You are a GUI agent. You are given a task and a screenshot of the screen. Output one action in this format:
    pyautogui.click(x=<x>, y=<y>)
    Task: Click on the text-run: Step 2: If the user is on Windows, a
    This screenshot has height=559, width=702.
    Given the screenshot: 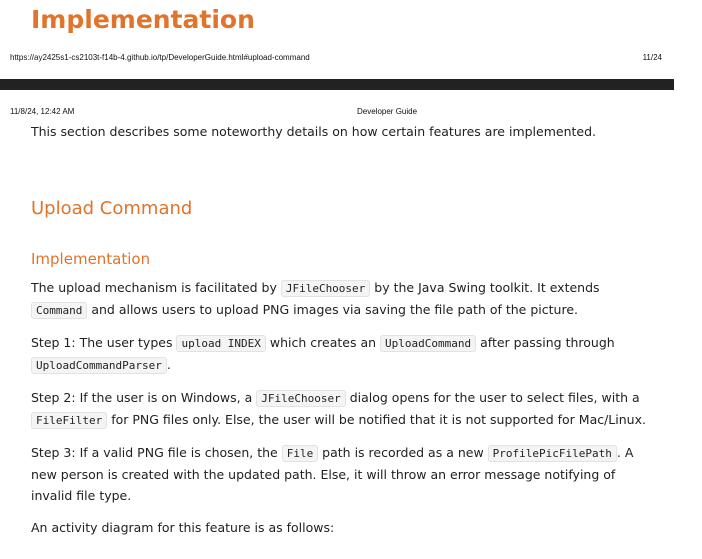 What is the action you would take?
    pyautogui.click(x=144, y=397)
    